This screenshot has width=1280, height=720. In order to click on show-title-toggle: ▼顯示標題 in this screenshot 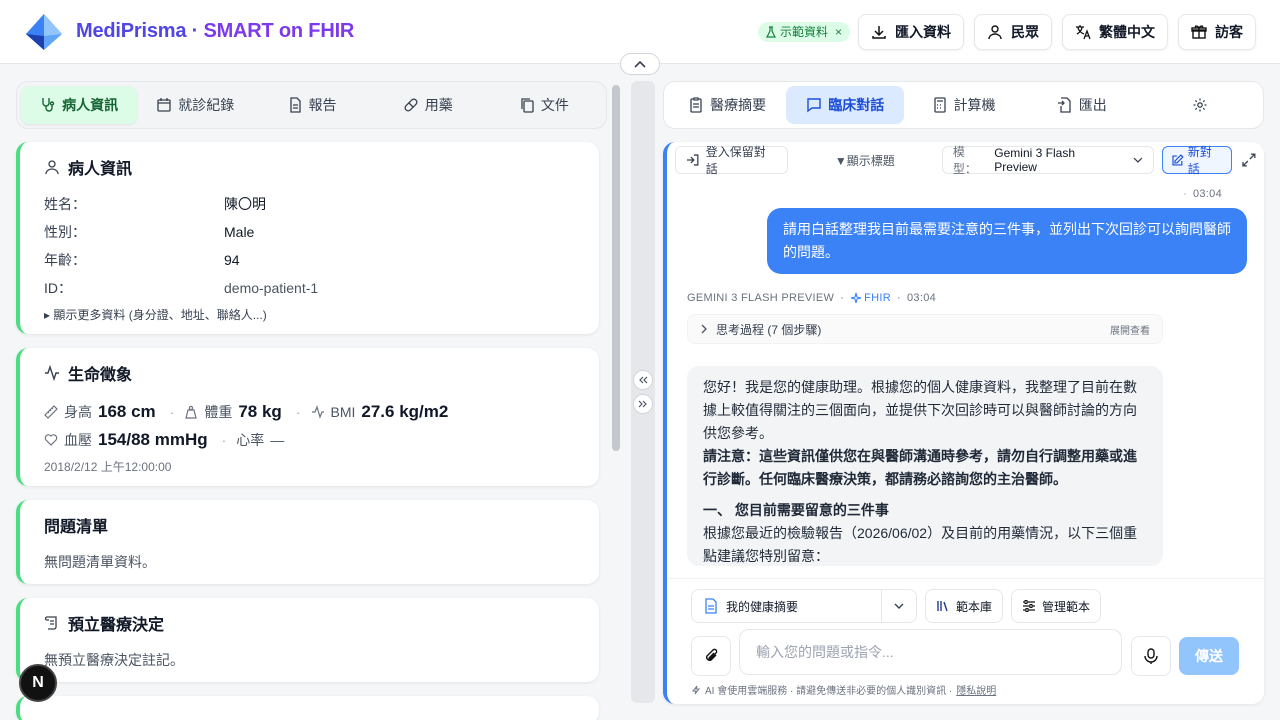, I will do `click(865, 160)`.